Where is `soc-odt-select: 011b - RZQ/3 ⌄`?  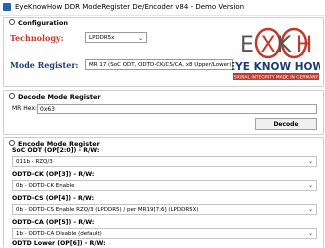 soc-odt-select: 011b - RZQ/3 ⌄ is located at coordinates (164, 161).